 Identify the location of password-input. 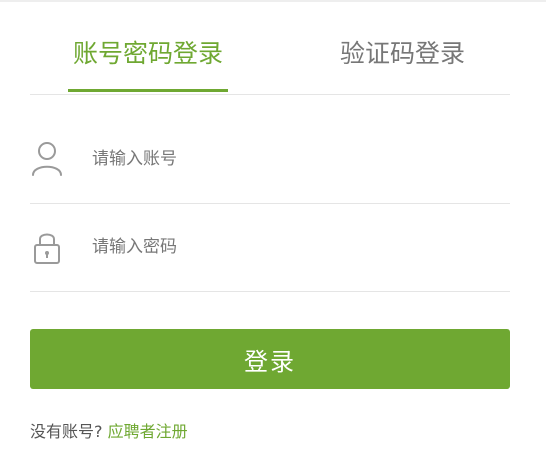
(292, 247).